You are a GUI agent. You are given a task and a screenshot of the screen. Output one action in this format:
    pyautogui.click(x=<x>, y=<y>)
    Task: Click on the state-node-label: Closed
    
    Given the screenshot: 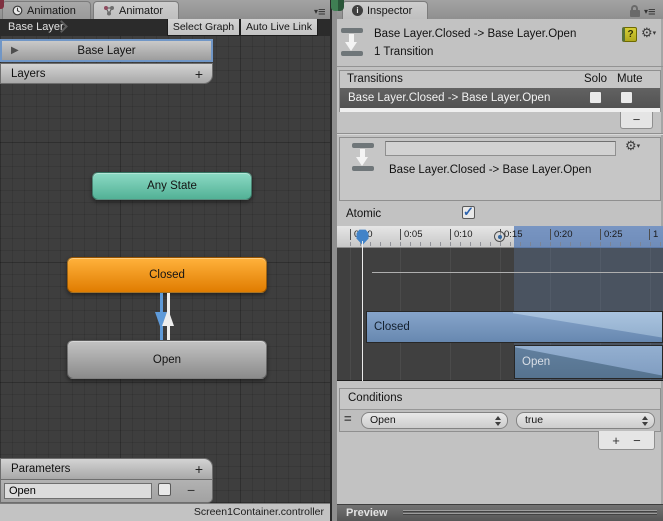 What is the action you would take?
    pyautogui.click(x=167, y=275)
    